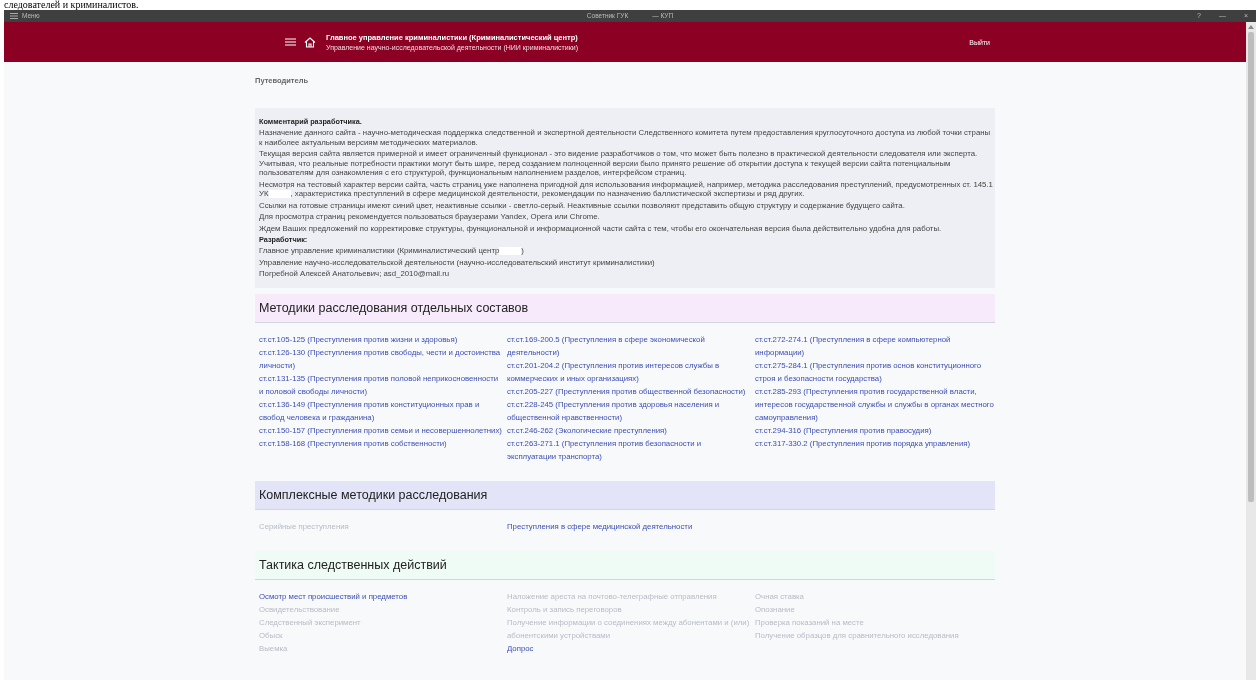  I want to click on section-heading: Комплексные методики расследования, so click(625, 495).